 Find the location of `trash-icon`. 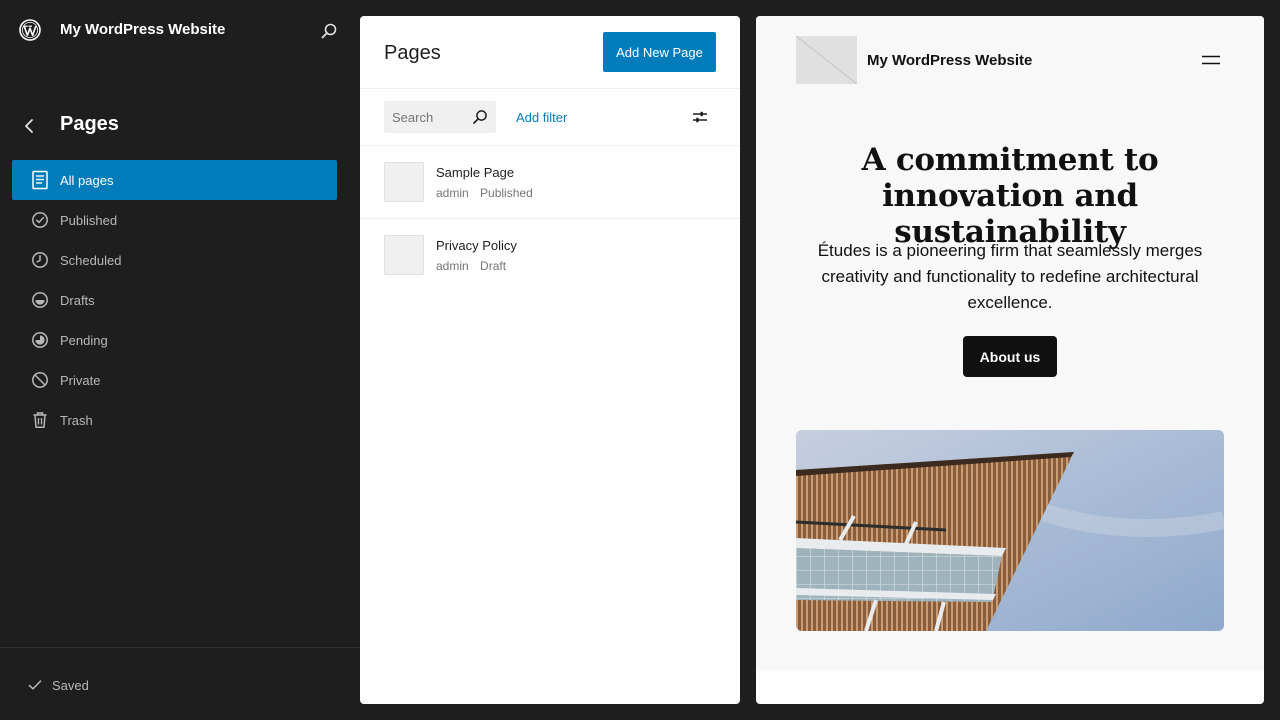

trash-icon is located at coordinates (40, 420).